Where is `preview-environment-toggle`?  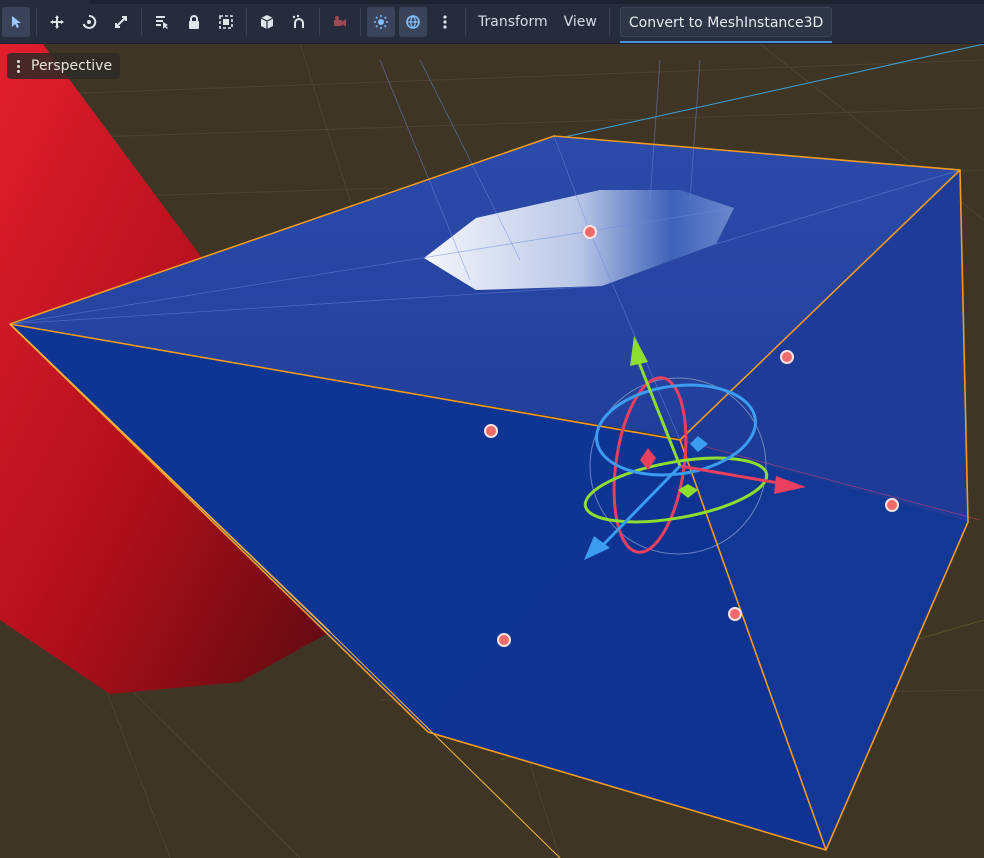
preview-environment-toggle is located at coordinates (413, 21).